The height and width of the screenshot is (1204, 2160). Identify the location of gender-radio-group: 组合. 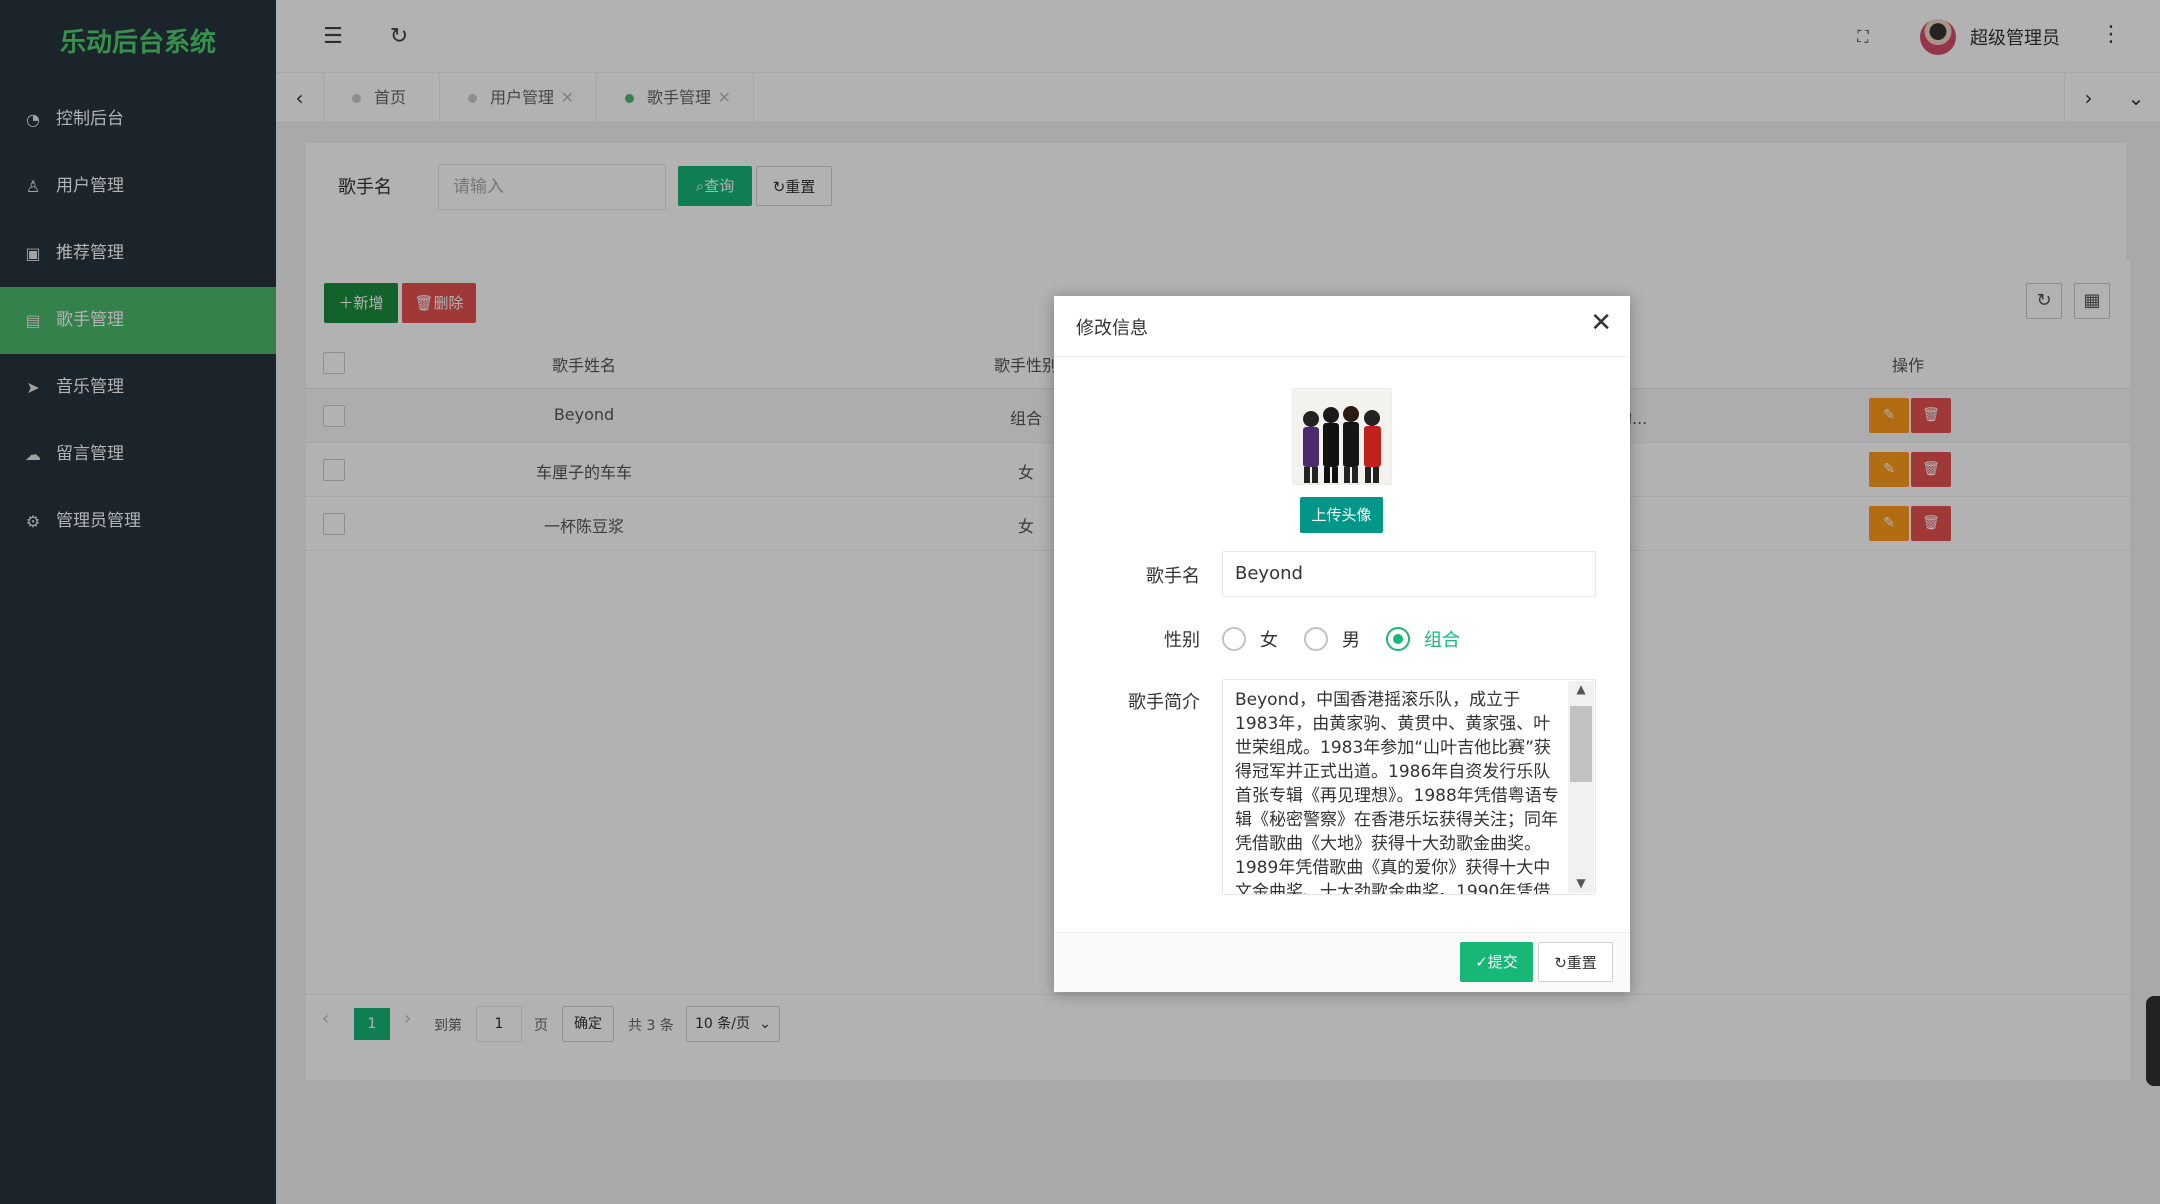
(1423, 639).